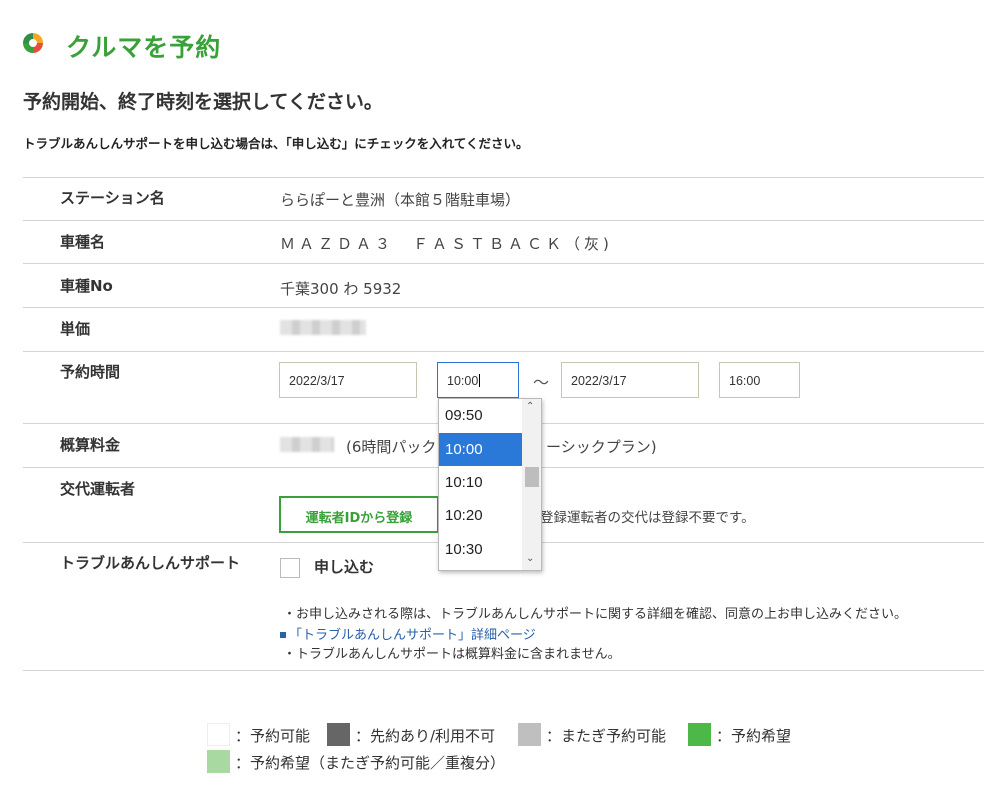 This screenshot has height=799, width=1000. What do you see at coordinates (481, 415) in the screenshot?
I see `time-option: 09:50` at bounding box center [481, 415].